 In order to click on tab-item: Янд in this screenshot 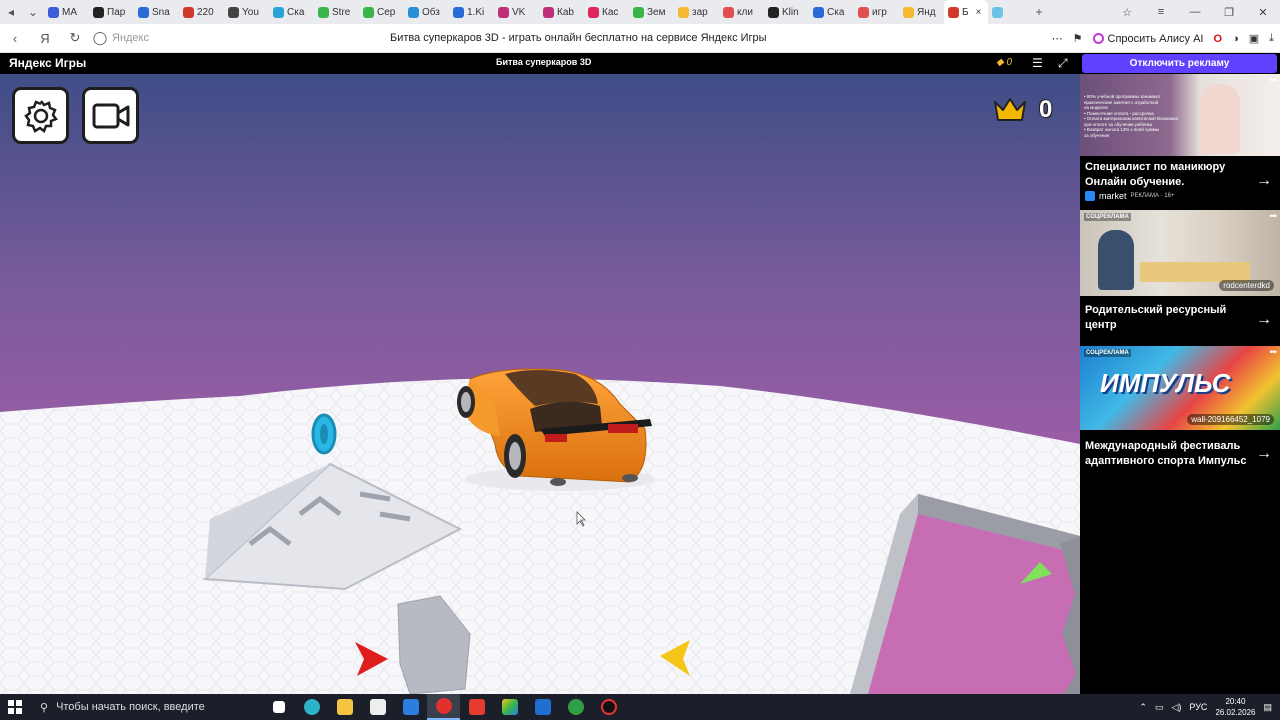, I will do `click(921, 12)`.